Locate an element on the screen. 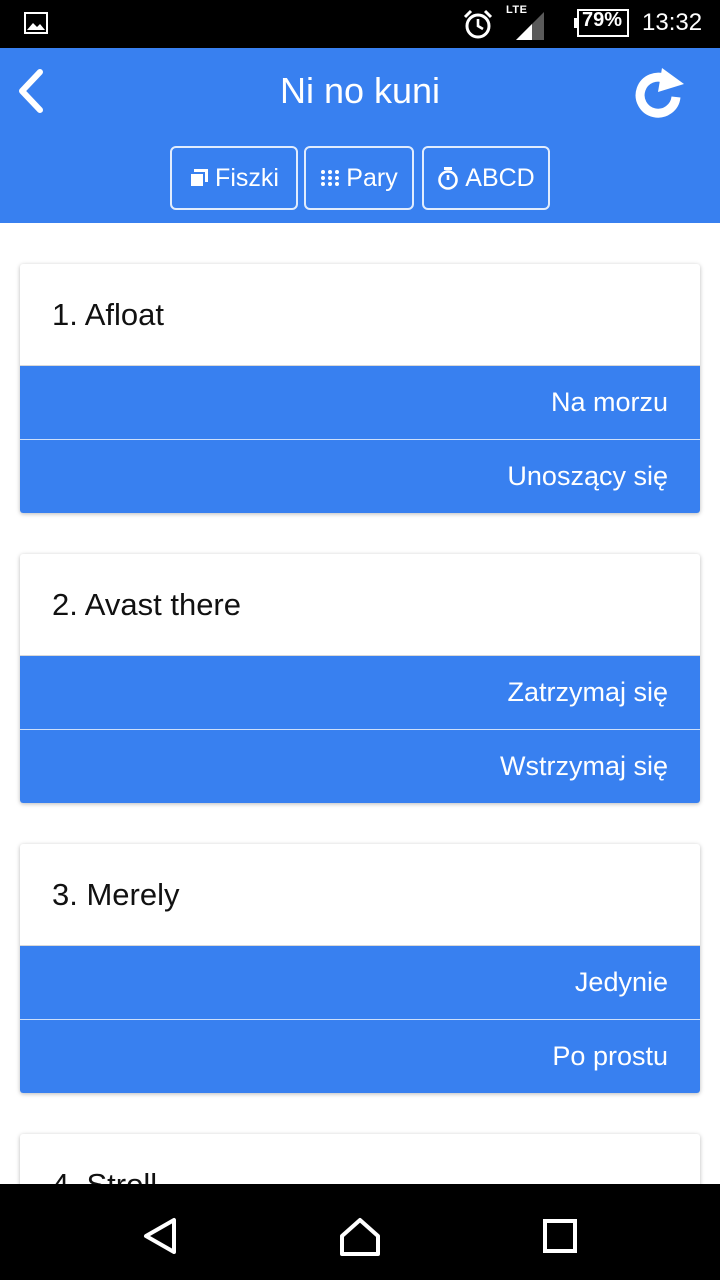 The width and height of the screenshot is (720, 1280). answer-option: Po prostu is located at coordinates (360, 1056).